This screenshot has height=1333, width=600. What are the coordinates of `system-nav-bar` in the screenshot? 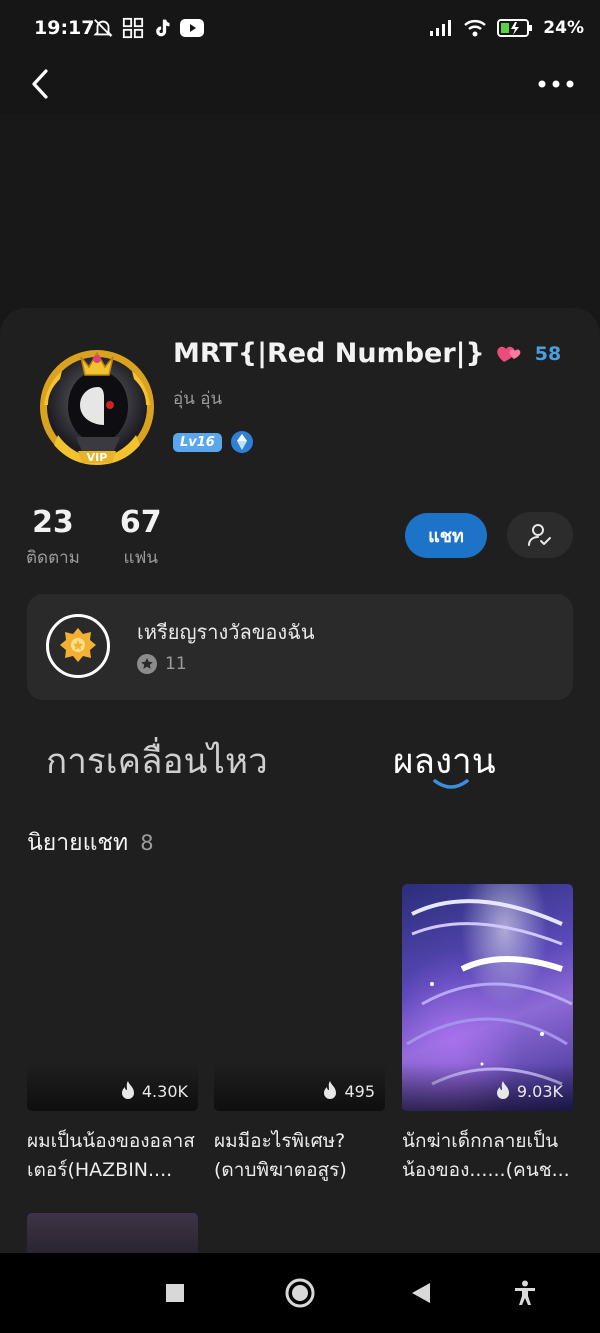 It's located at (300, 1293).